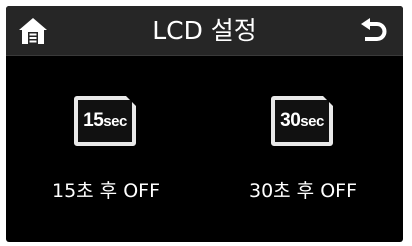  I want to click on back-button, so click(374, 31).